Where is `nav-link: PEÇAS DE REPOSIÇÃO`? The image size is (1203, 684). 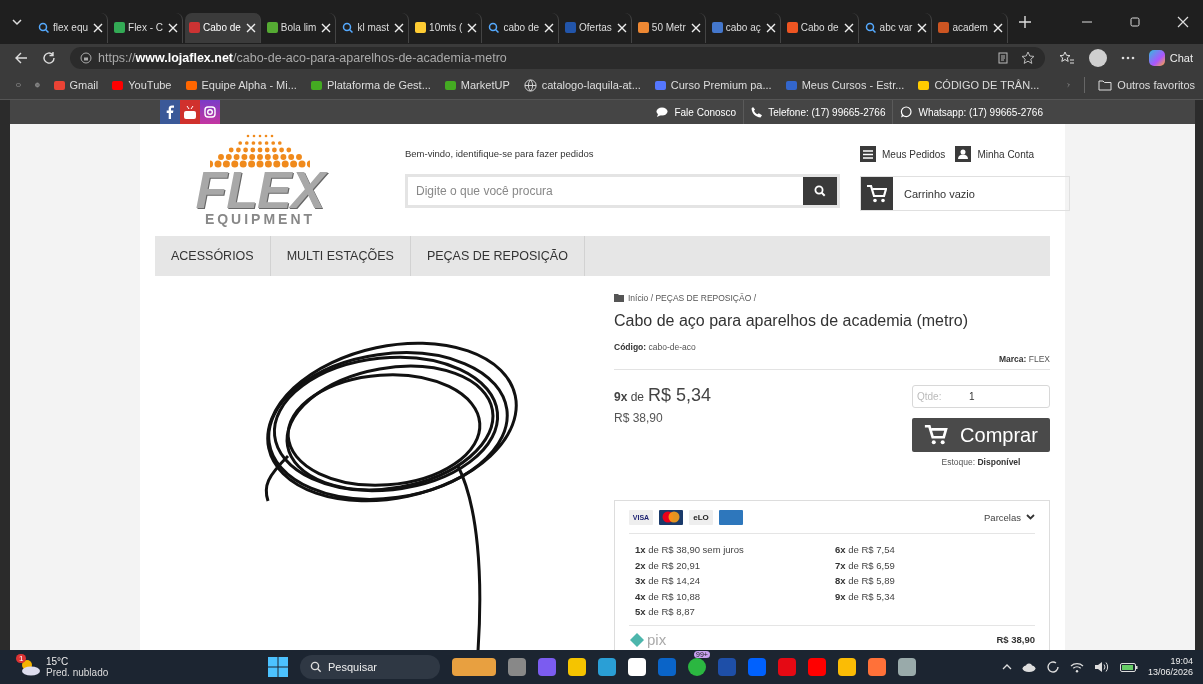 nav-link: PEÇAS DE REPOSIÇÃO is located at coordinates (497, 256).